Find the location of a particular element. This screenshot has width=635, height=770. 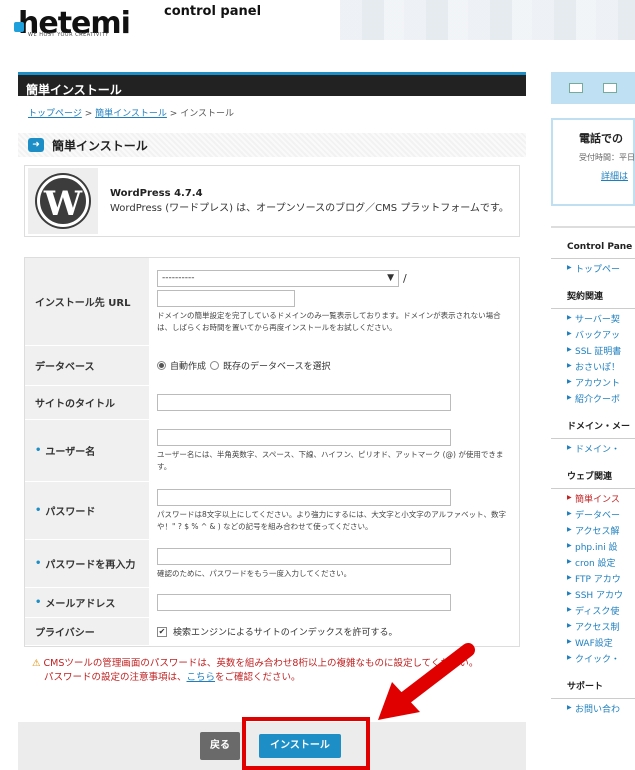

url-label: インストール先 URL is located at coordinates (87, 301).